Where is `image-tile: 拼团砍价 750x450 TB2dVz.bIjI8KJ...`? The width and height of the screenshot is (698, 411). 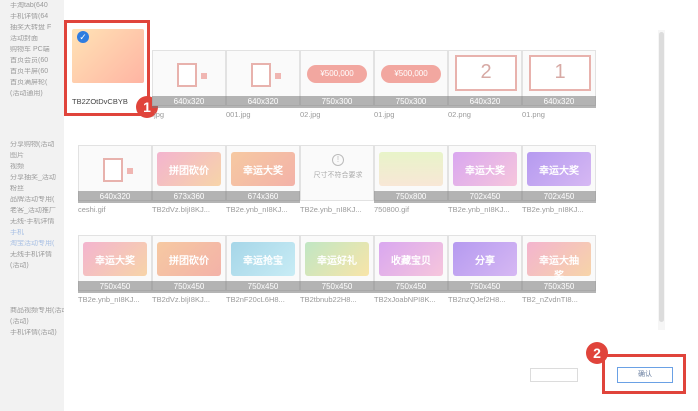 image-tile: 拼团砍价 750x450 TB2dVz.bIjI8KJ... is located at coordinates (189, 275).